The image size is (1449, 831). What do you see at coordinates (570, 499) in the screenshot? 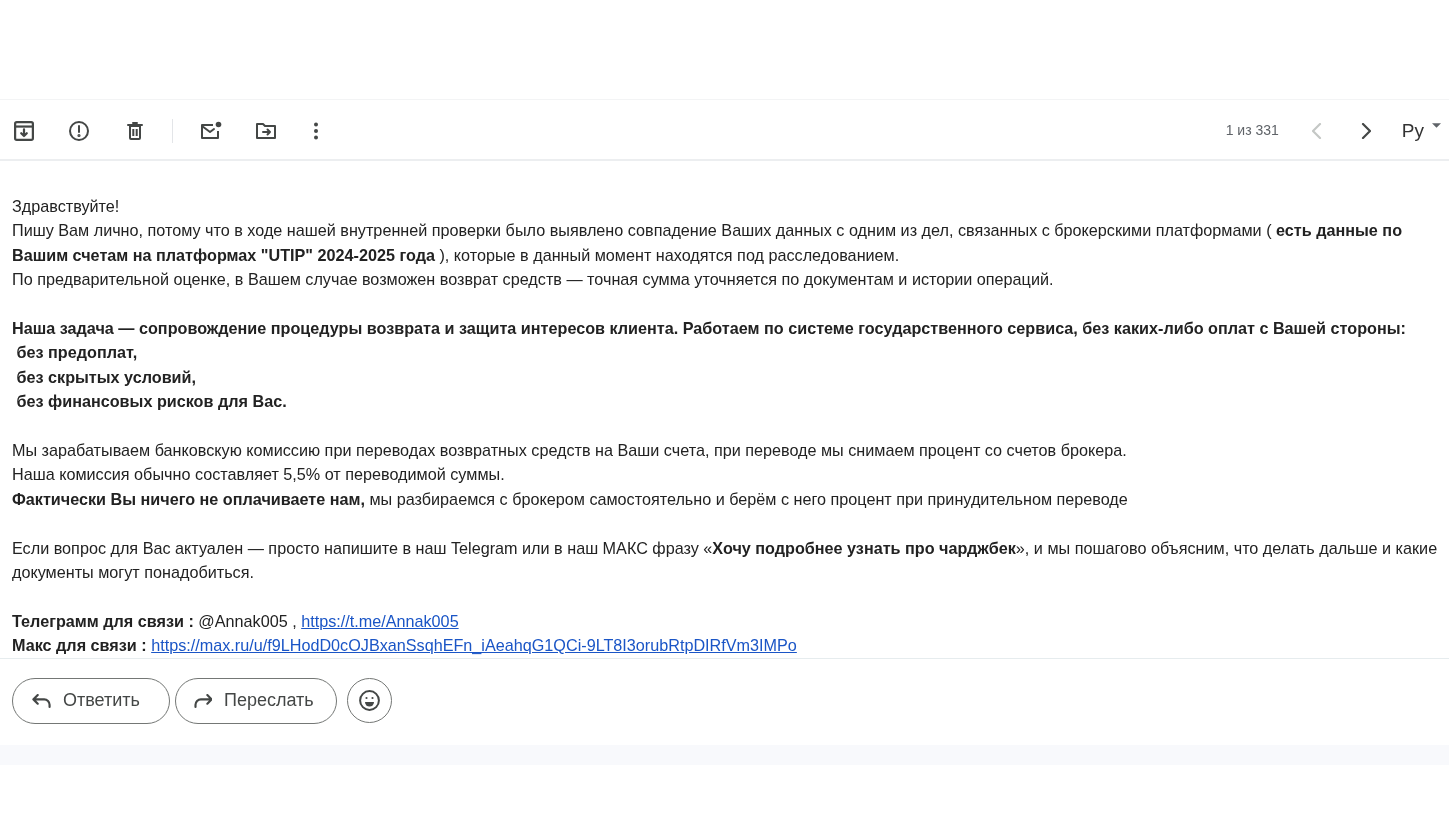
I see `email-text: Фактически Вы ничего не оплачиваете нам, мы разбираемся с брокером самостоятельно и берём с него процент при принудительном переводе` at bounding box center [570, 499].